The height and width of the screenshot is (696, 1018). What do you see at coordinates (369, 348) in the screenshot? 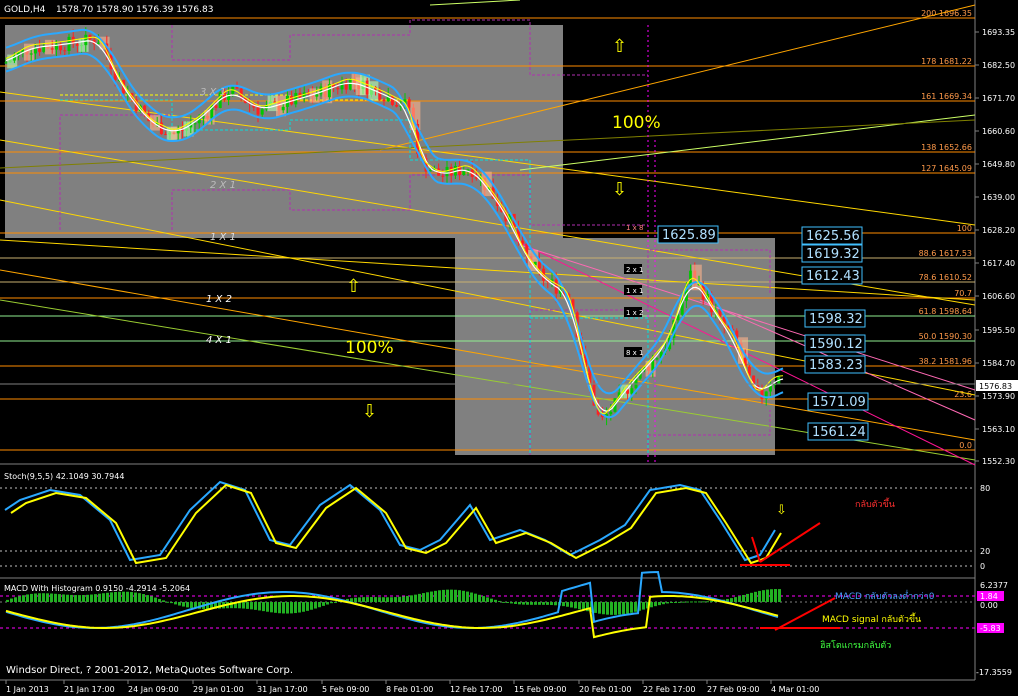
I see `percent-label: 100%` at bounding box center [369, 348].